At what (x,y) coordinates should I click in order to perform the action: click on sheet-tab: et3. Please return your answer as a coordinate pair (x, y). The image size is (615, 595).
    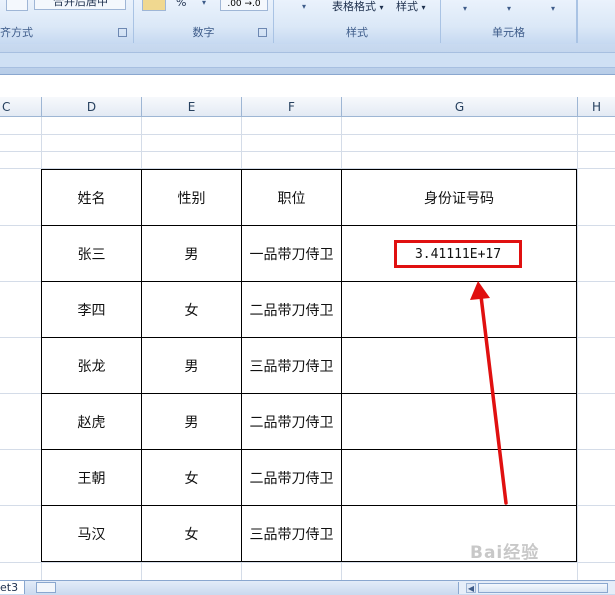
    Looking at the image, I should click on (13, 587).